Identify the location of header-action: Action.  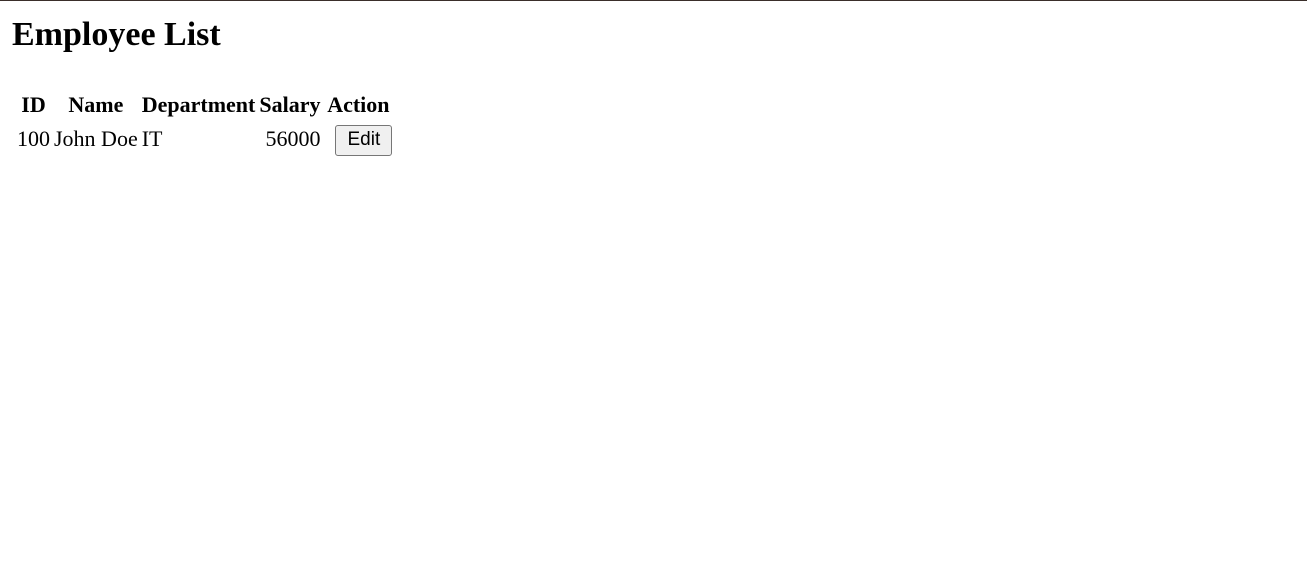
(358, 104).